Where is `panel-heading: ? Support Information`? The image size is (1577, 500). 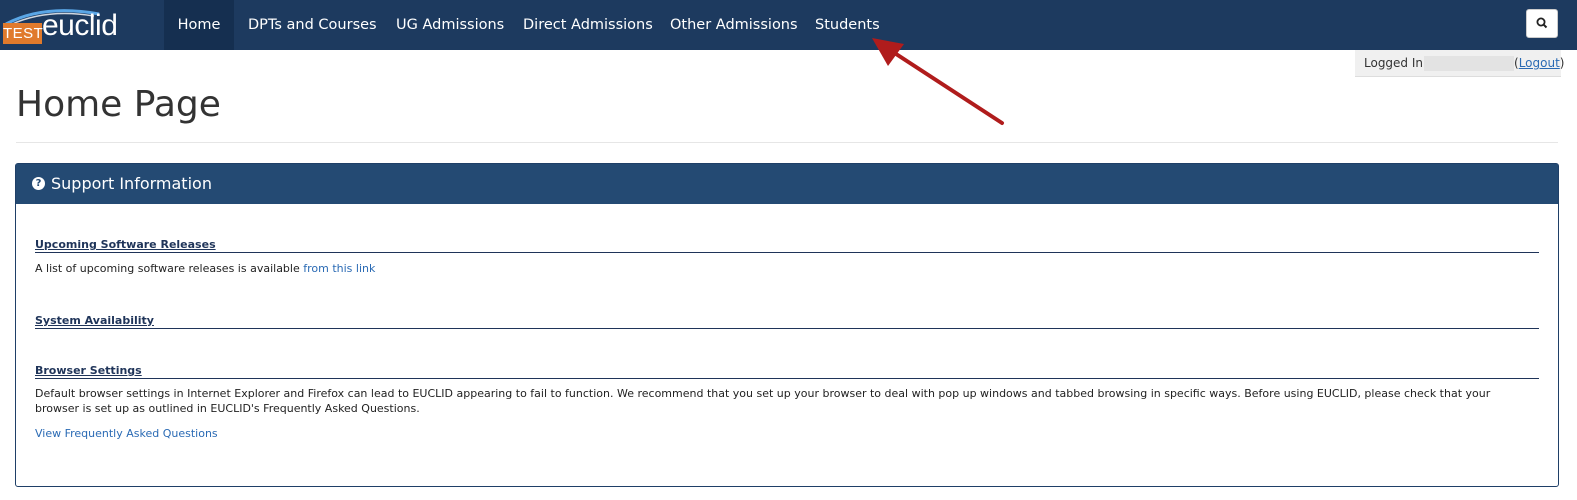 panel-heading: ? Support Information is located at coordinates (787, 184).